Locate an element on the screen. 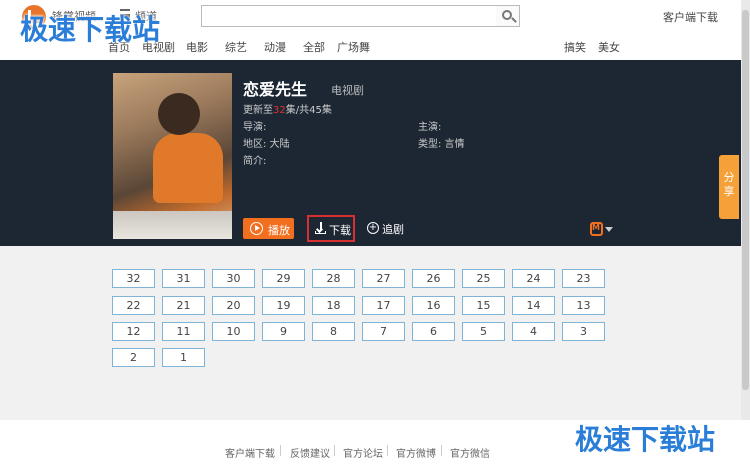 Image resolution: width=750 pixels, height=466 pixels. play-button: 播放 is located at coordinates (268, 228).